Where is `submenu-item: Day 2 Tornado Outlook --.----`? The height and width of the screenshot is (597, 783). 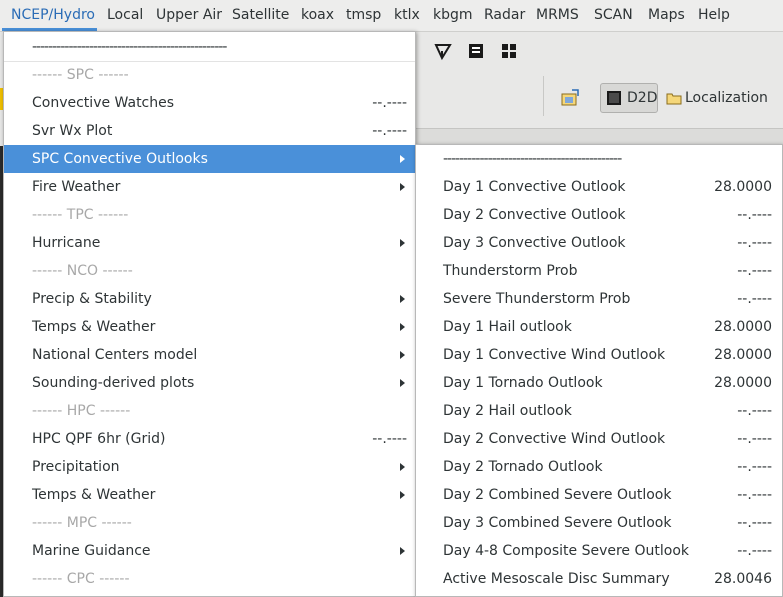 submenu-item: Day 2 Tornado Outlook --.---- is located at coordinates (599, 467).